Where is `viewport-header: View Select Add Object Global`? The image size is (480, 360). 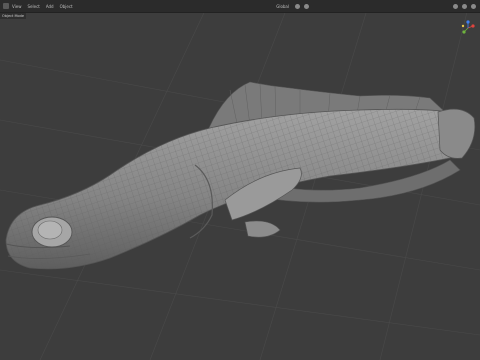 viewport-header: View Select Add Object Global is located at coordinates (240, 6).